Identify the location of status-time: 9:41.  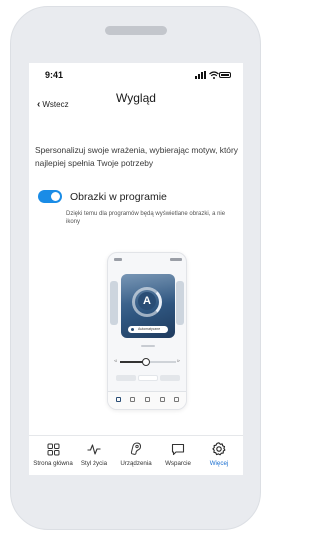
(54, 75).